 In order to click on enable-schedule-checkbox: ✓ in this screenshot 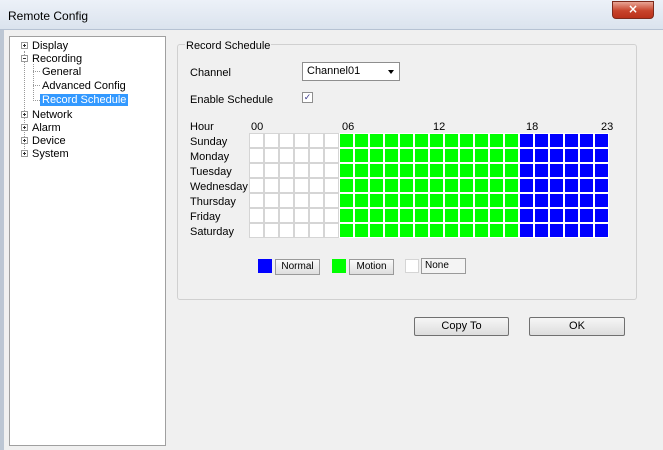, I will do `click(307, 97)`.